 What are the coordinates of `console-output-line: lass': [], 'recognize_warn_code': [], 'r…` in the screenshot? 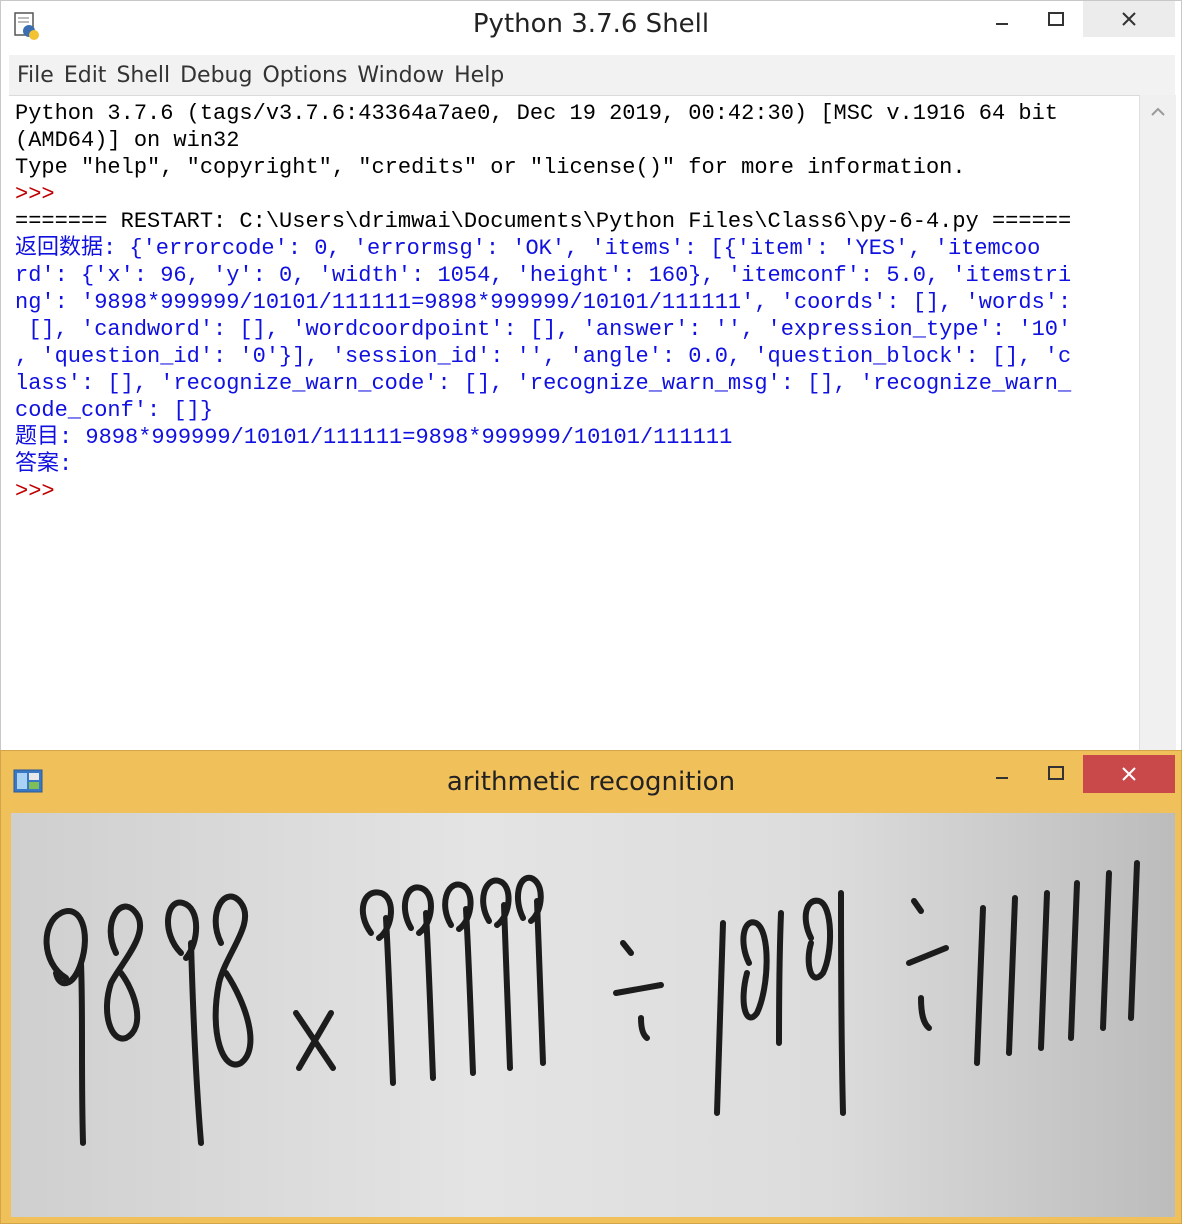 It's located at (543, 383).